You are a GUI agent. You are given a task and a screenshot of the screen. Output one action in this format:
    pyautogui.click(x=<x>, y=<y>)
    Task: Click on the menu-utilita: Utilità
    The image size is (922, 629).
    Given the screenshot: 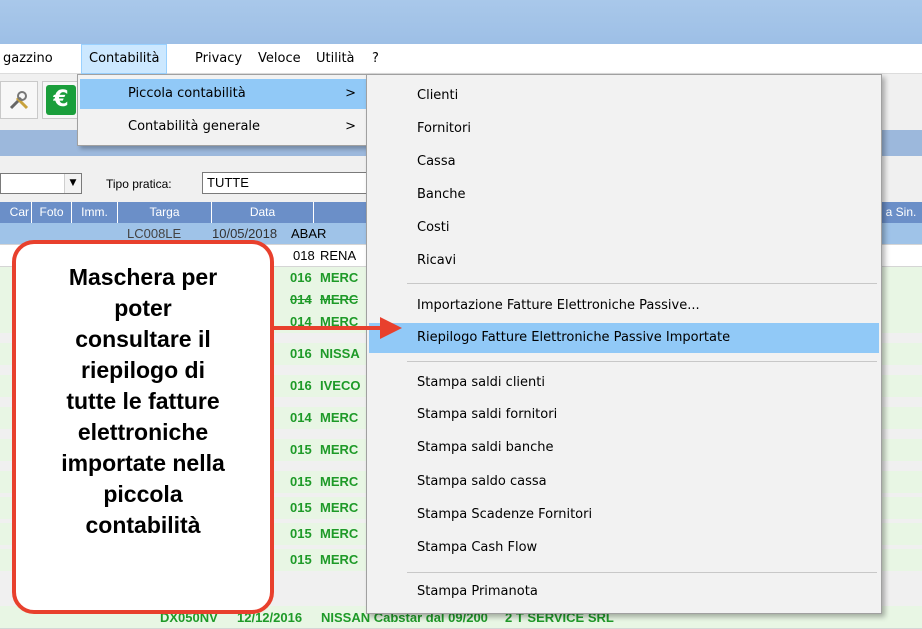 What is the action you would take?
    pyautogui.click(x=335, y=59)
    